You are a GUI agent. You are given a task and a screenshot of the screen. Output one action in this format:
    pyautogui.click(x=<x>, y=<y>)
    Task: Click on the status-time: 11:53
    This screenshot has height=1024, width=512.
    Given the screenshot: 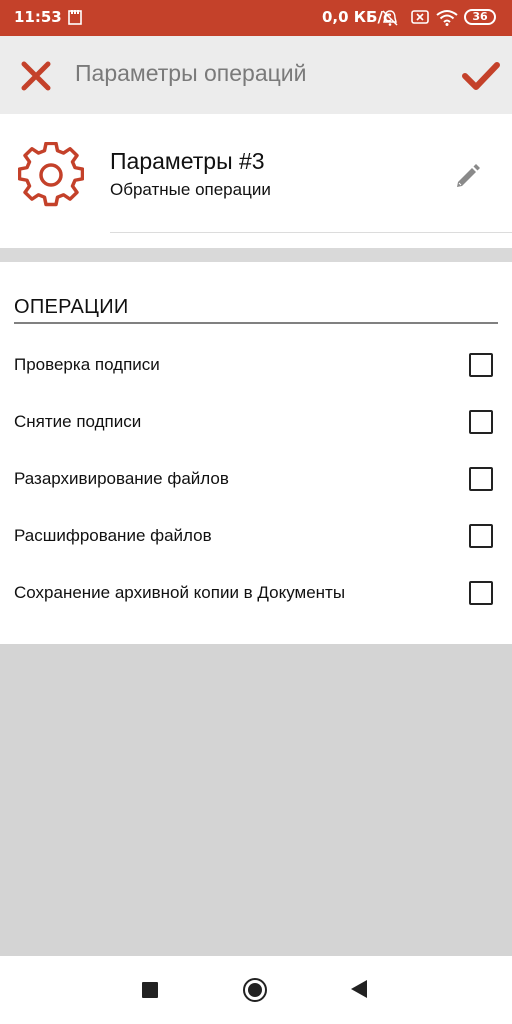 What is the action you would take?
    pyautogui.click(x=38, y=17)
    